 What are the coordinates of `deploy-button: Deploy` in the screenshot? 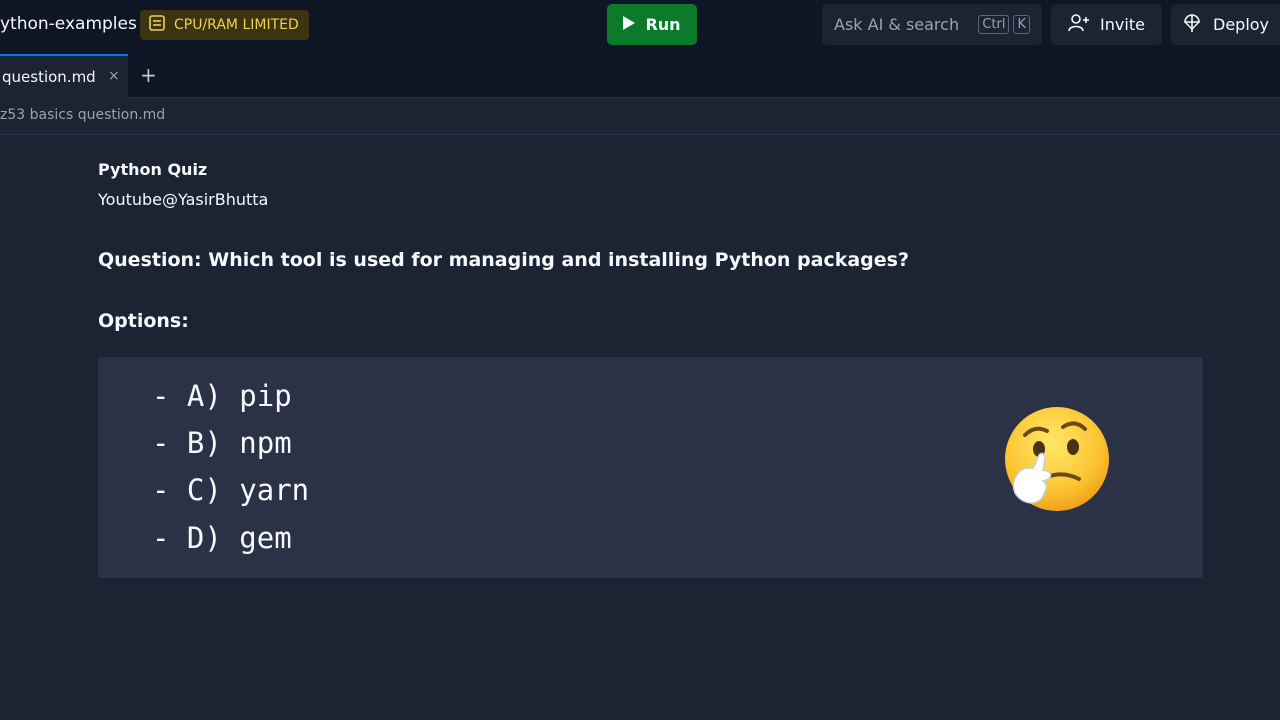 It's located at (1225, 24).